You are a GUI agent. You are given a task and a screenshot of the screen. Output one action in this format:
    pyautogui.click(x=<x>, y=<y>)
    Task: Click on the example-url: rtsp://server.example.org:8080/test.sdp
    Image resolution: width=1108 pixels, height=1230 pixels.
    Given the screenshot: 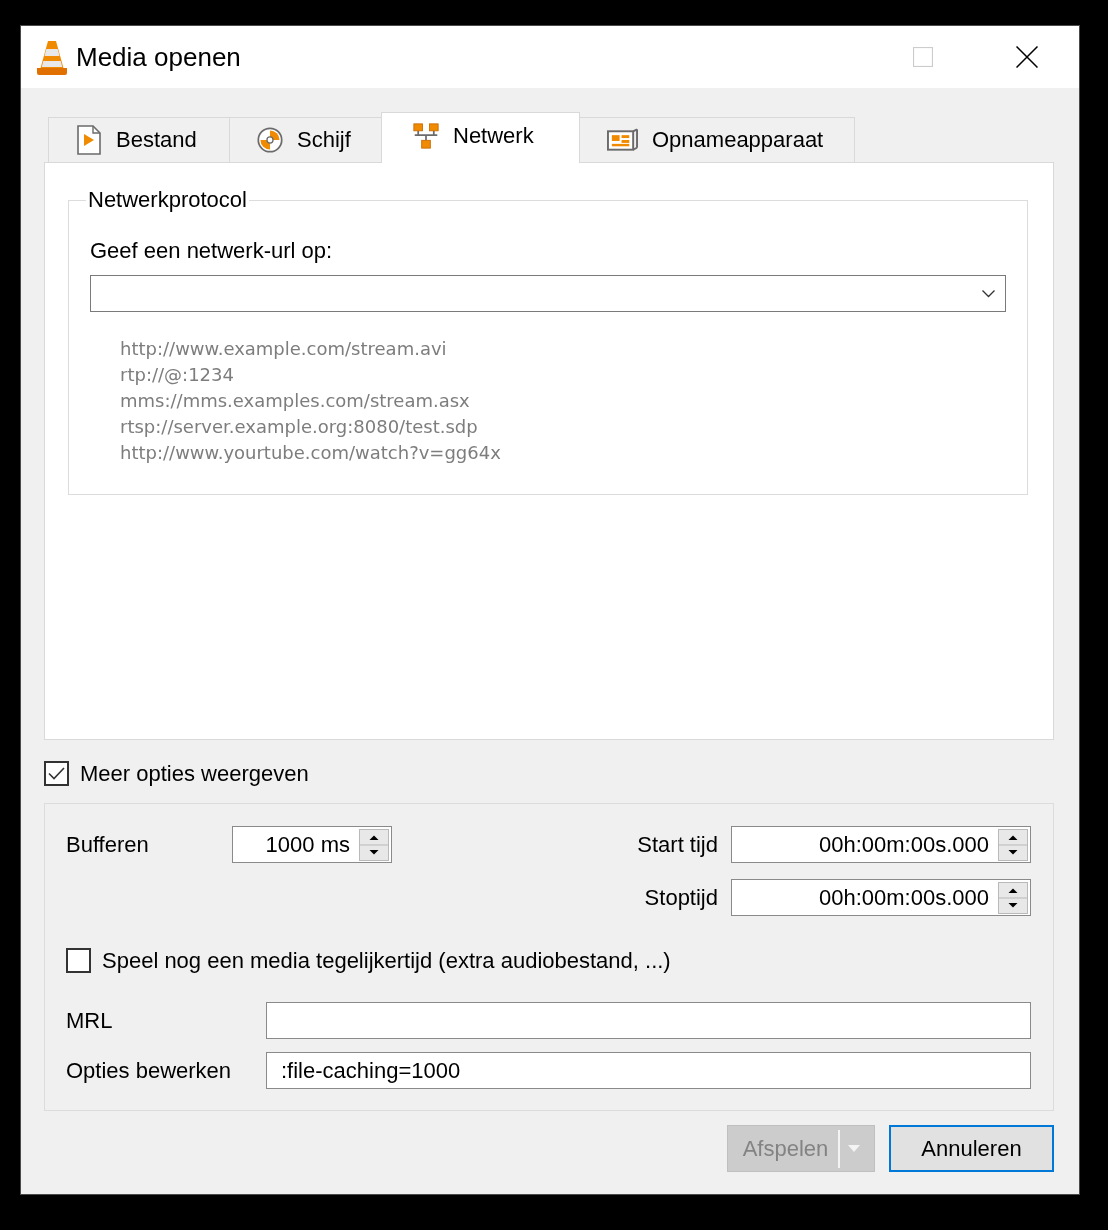 What is the action you would take?
    pyautogui.click(x=299, y=427)
    